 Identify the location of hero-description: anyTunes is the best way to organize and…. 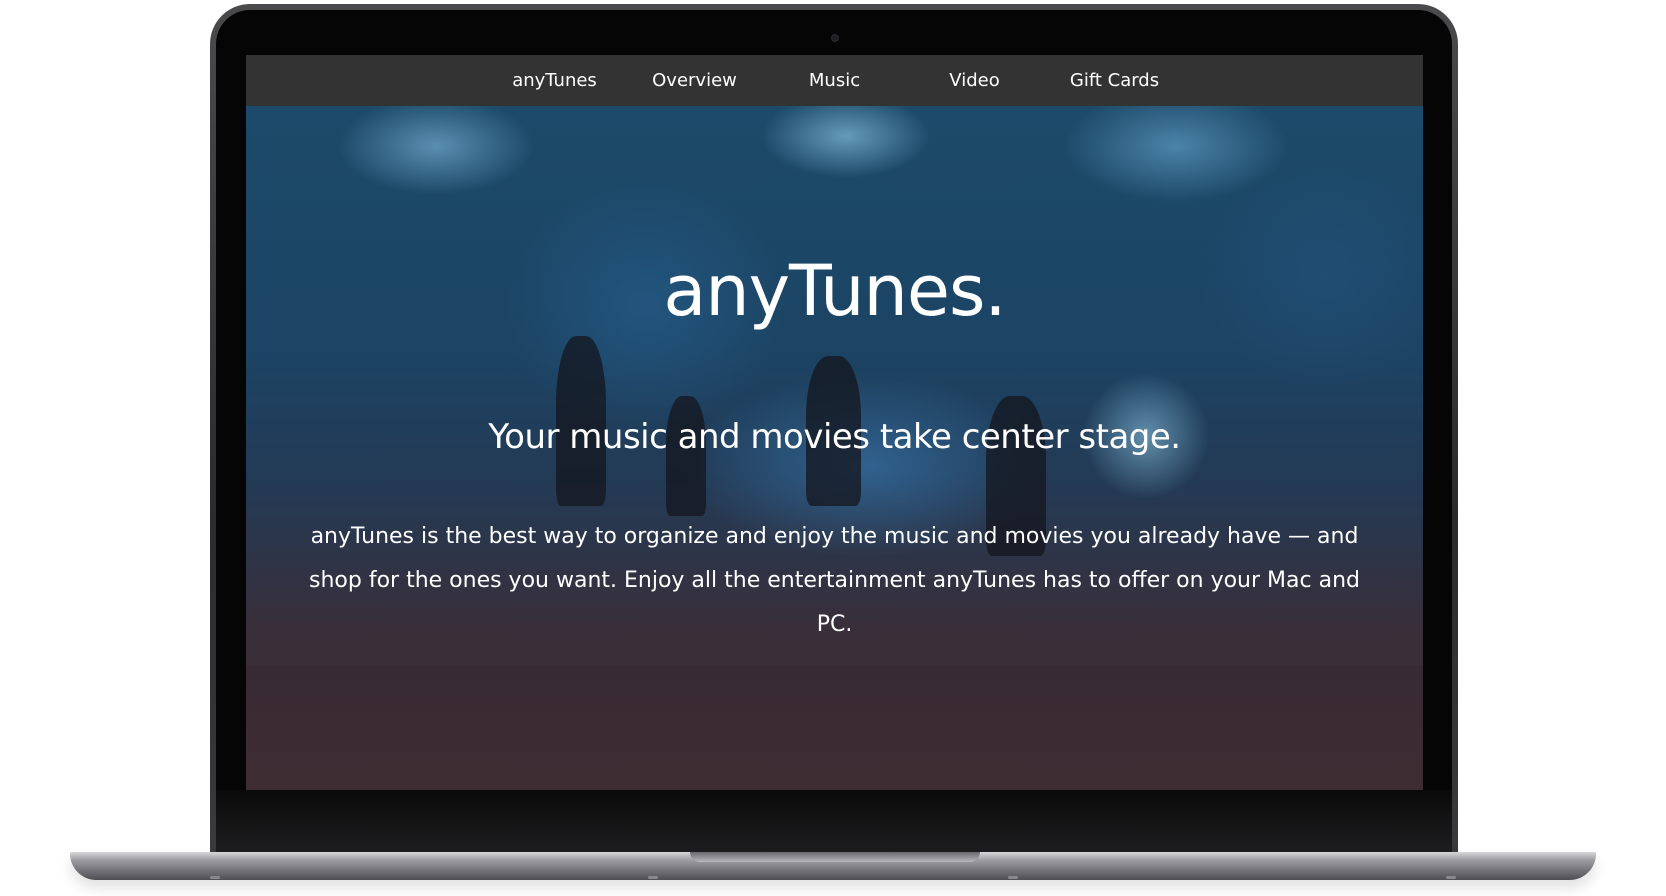
(834, 580).